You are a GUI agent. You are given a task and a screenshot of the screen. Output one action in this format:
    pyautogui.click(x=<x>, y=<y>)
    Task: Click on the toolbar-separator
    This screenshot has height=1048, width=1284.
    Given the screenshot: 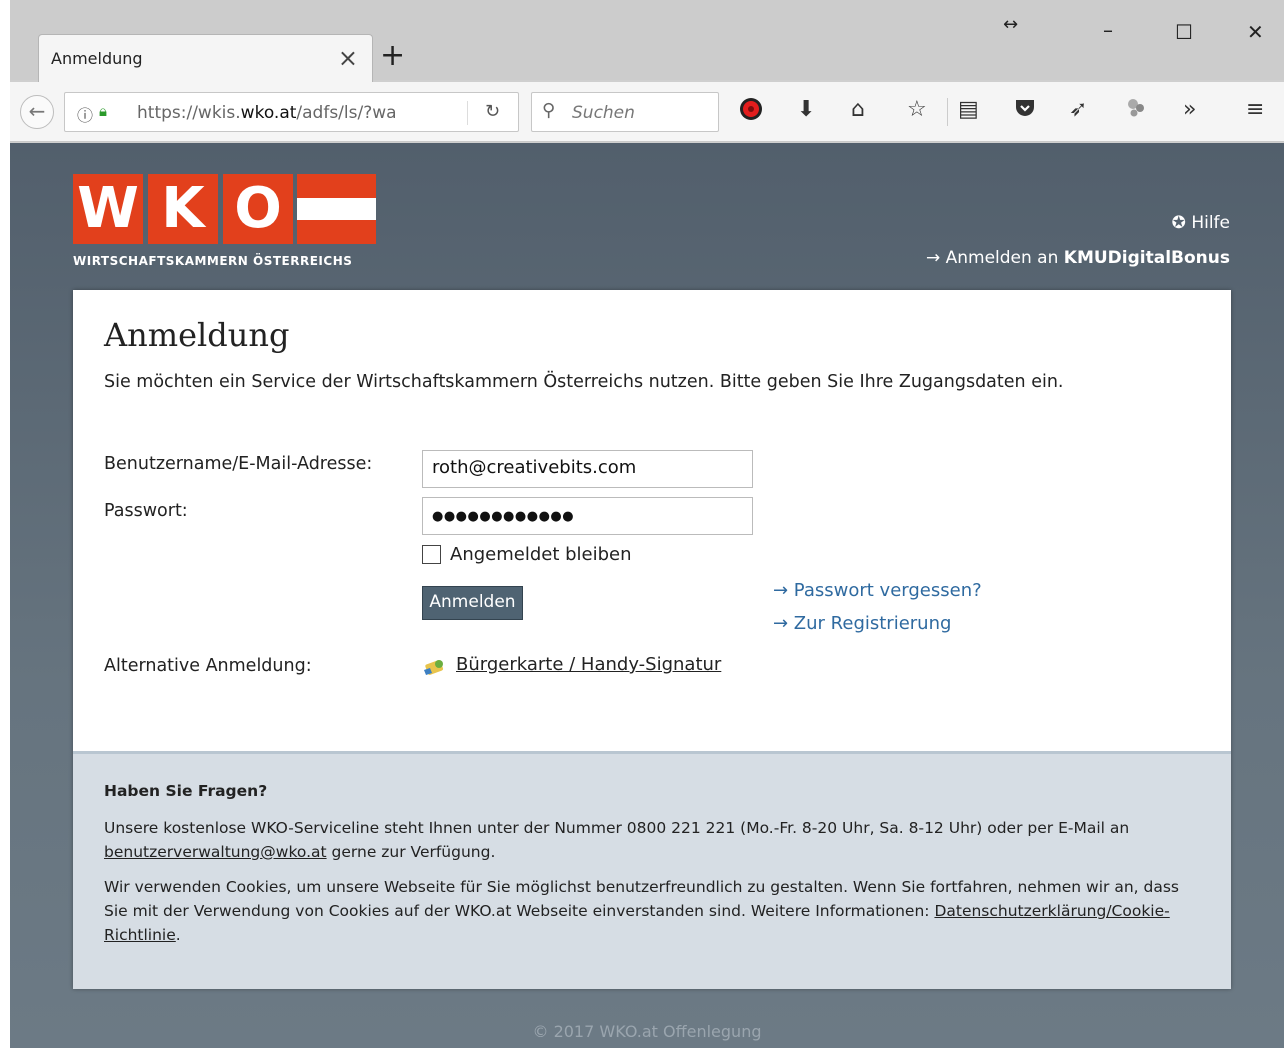 What is the action you would take?
    pyautogui.click(x=947, y=112)
    